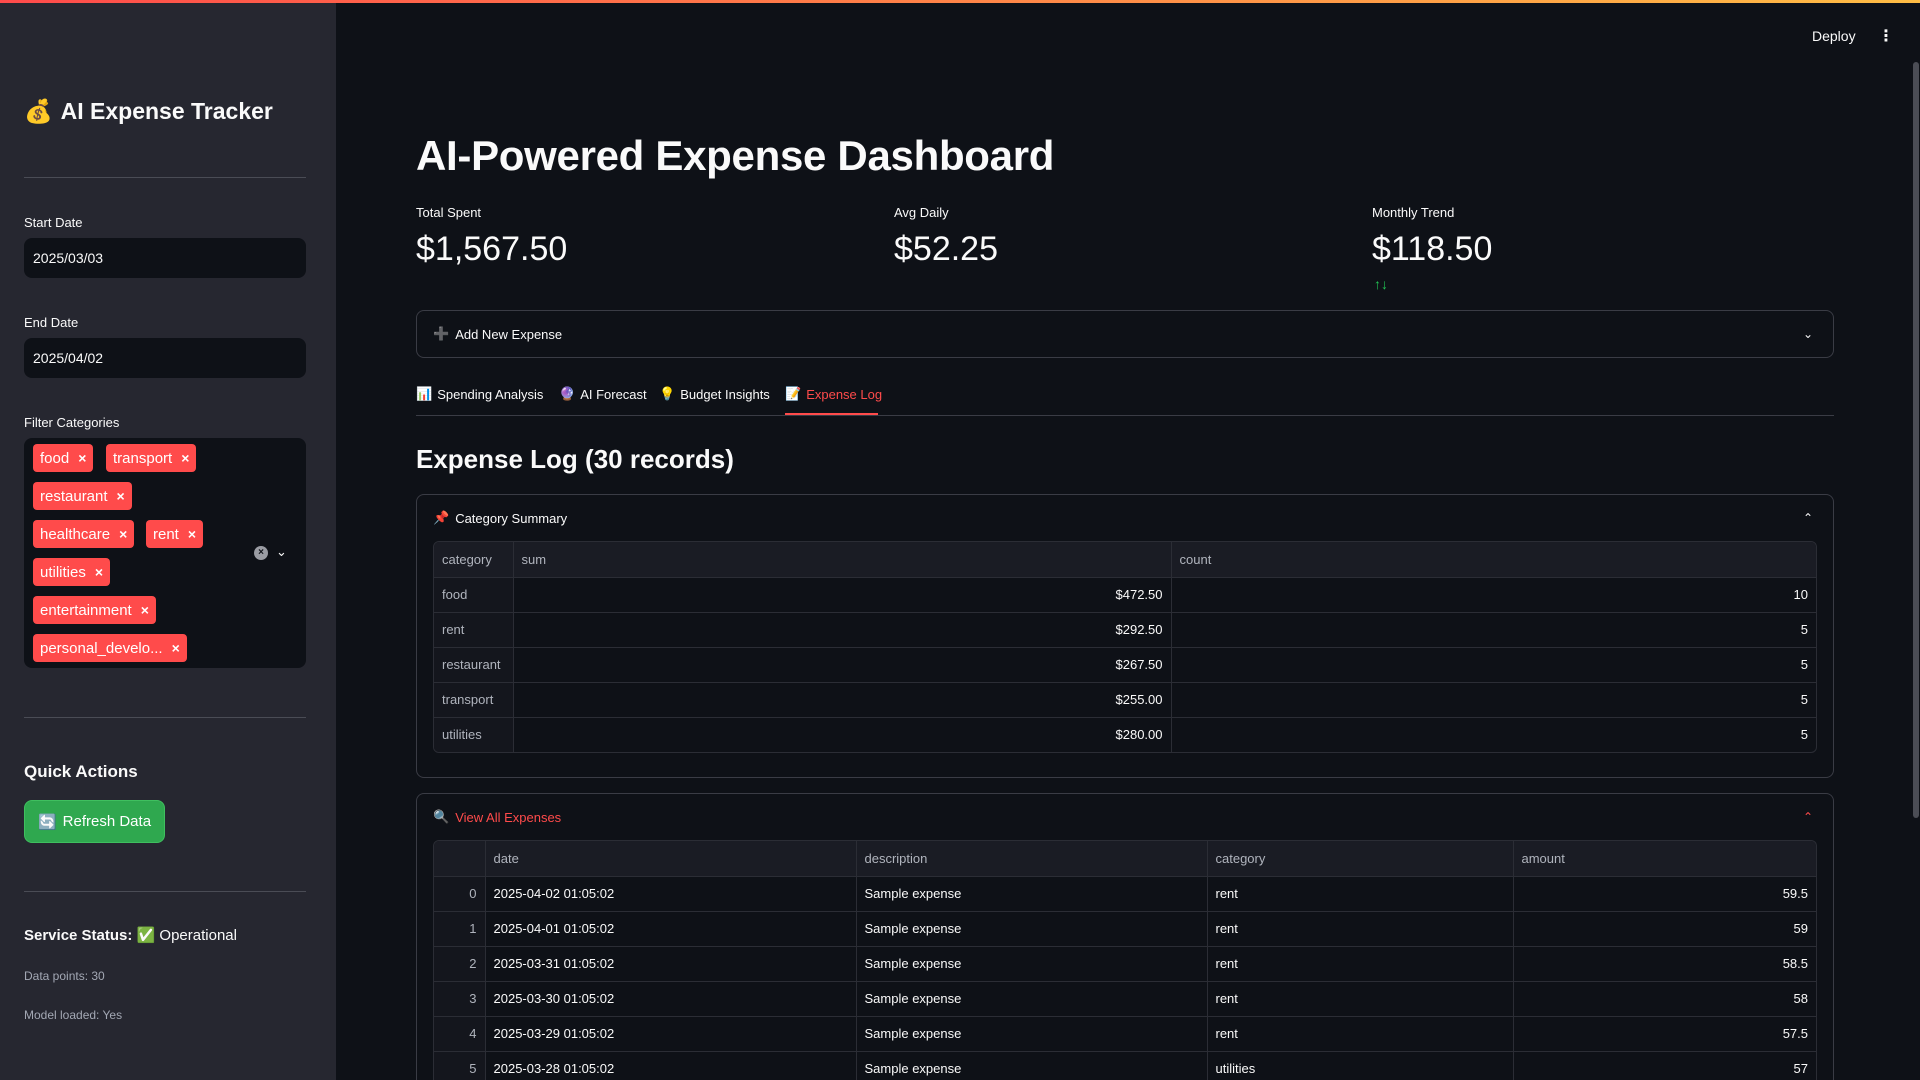 This screenshot has width=1920, height=1080. Describe the element at coordinates (671, 859) in the screenshot. I see `column-header: date` at that location.